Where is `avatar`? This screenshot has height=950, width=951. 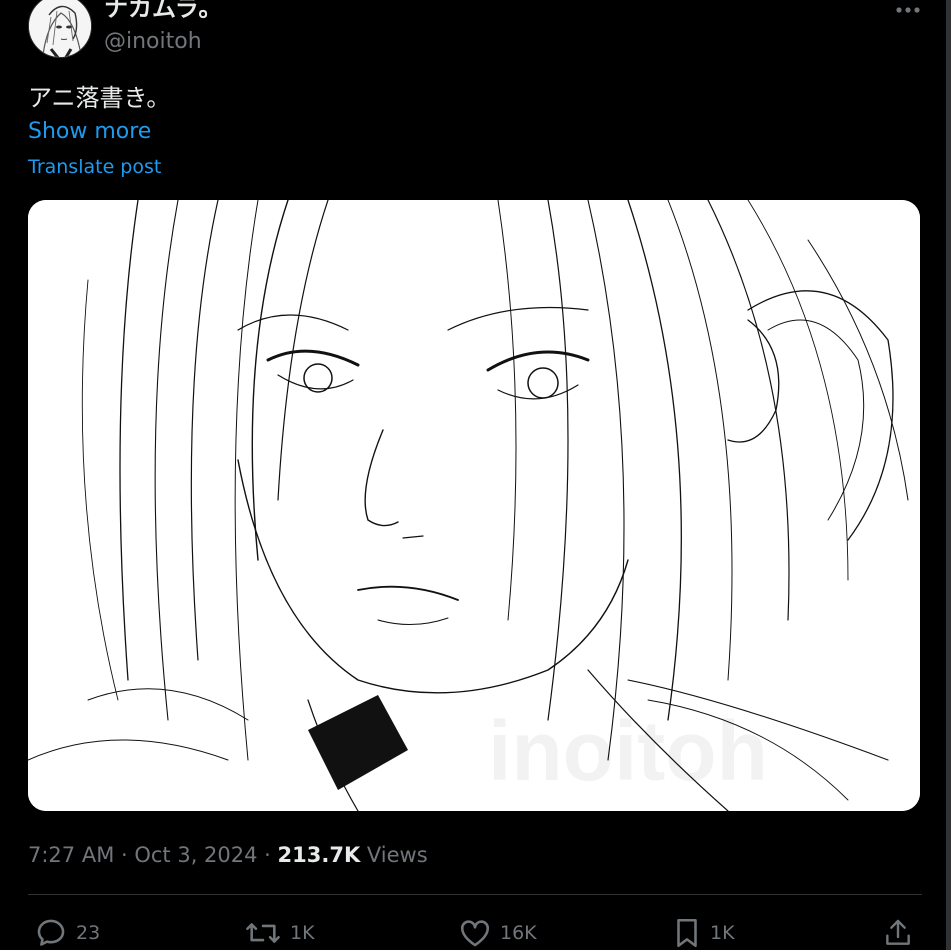
avatar is located at coordinates (60, 29).